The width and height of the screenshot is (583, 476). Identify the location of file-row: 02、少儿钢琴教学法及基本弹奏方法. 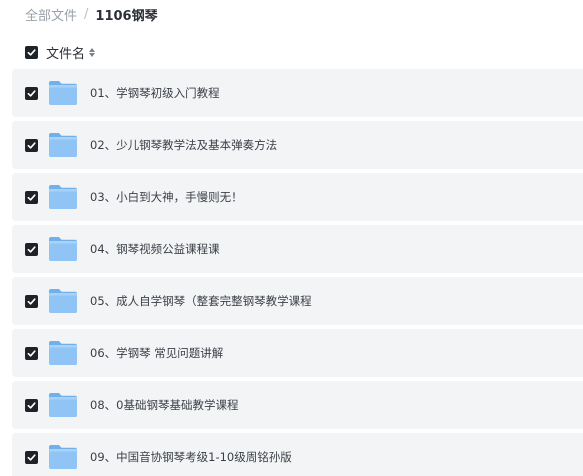
(297, 145).